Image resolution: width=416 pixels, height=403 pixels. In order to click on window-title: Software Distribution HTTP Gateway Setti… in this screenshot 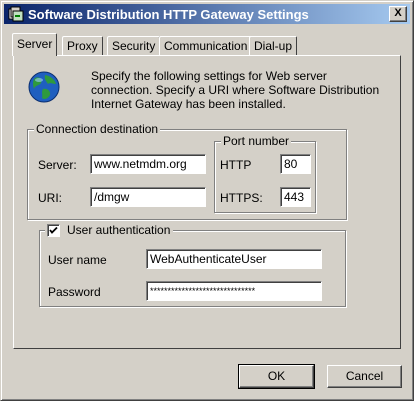, I will do `click(168, 14)`.